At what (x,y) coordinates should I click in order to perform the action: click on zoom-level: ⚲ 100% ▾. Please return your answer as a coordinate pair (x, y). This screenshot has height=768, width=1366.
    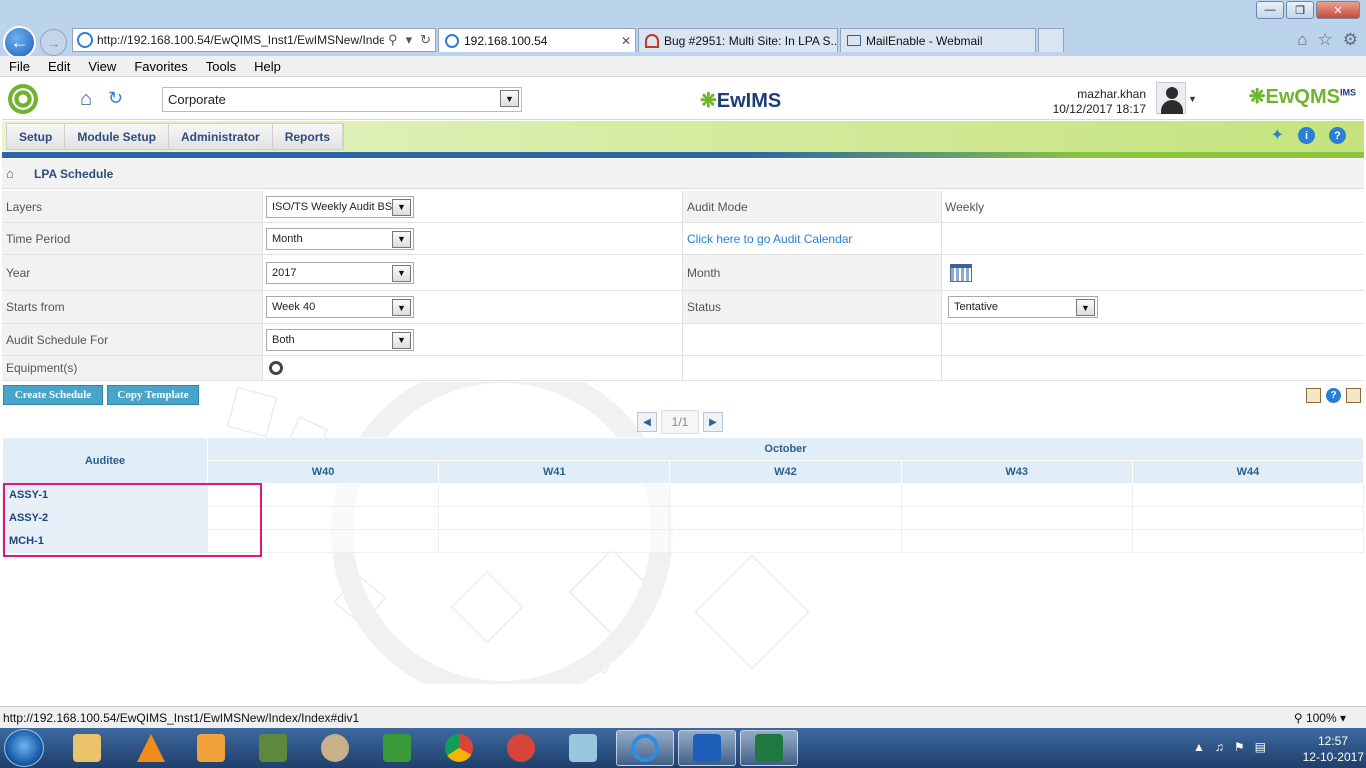
    Looking at the image, I should click on (1320, 718).